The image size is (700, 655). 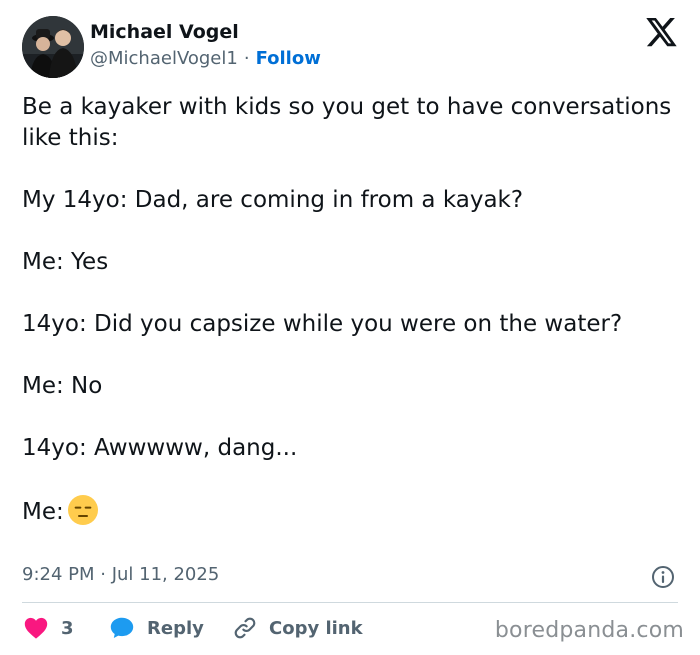 What do you see at coordinates (67, 628) in the screenshot?
I see `like-count: 3` at bounding box center [67, 628].